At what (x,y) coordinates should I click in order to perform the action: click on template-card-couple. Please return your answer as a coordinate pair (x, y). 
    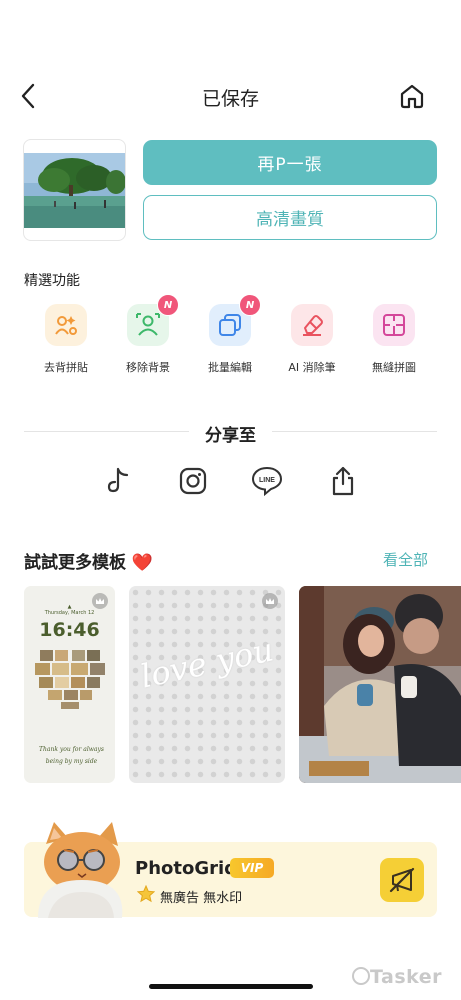
    Looking at the image, I should click on (380, 684).